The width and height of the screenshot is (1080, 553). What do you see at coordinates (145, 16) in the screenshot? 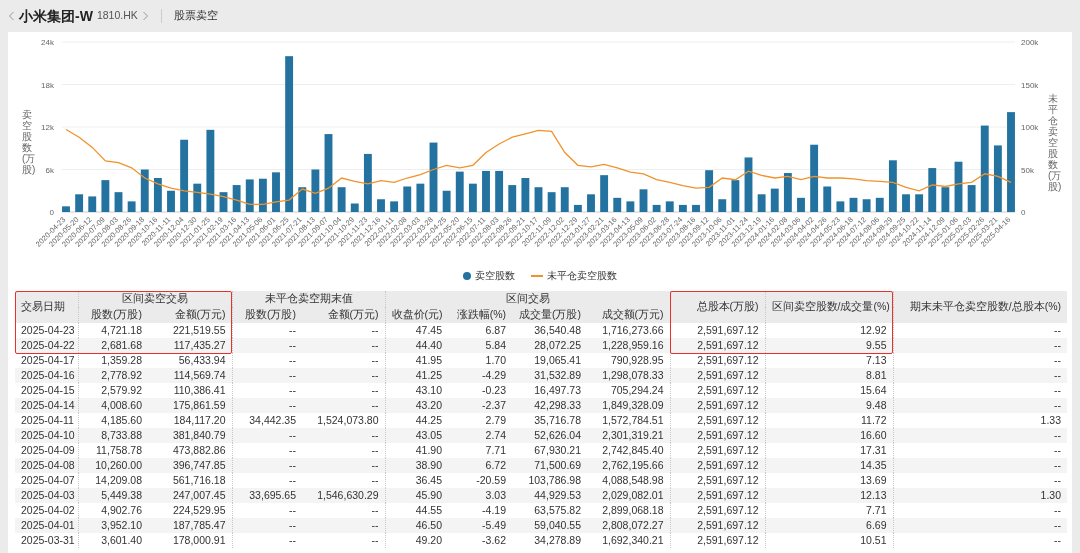
I see `chevron-right-icon` at bounding box center [145, 16].